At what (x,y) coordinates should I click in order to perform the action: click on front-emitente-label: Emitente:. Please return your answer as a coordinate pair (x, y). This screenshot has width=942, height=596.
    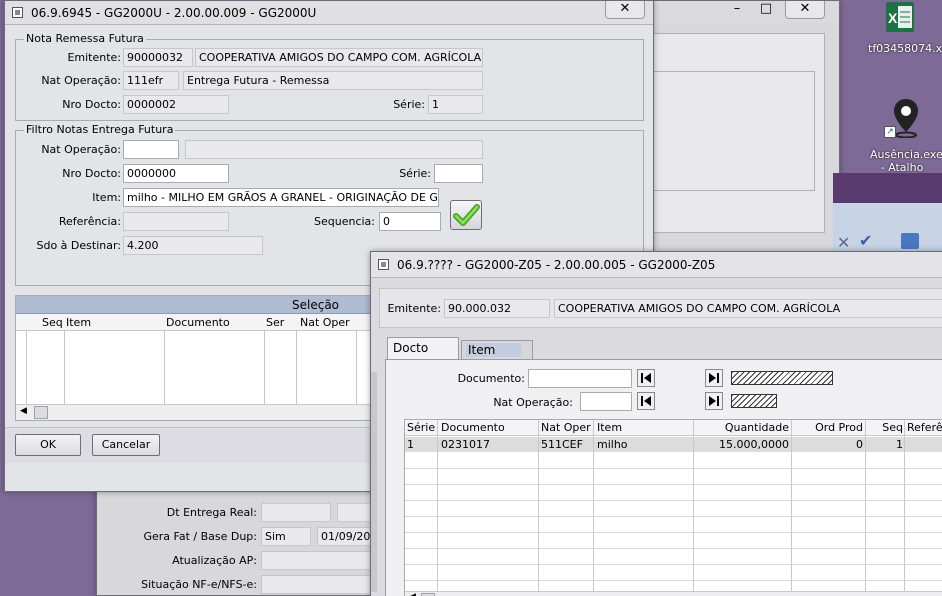
    Looking at the image, I should click on (414, 308).